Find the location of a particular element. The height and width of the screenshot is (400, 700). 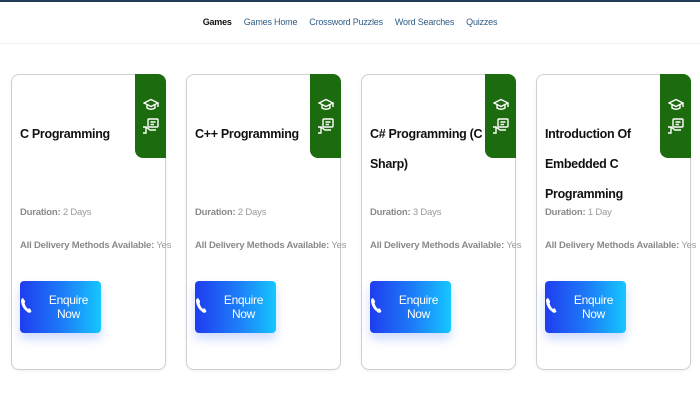

course-duration: Duration: 3 Days is located at coordinates (405, 212).